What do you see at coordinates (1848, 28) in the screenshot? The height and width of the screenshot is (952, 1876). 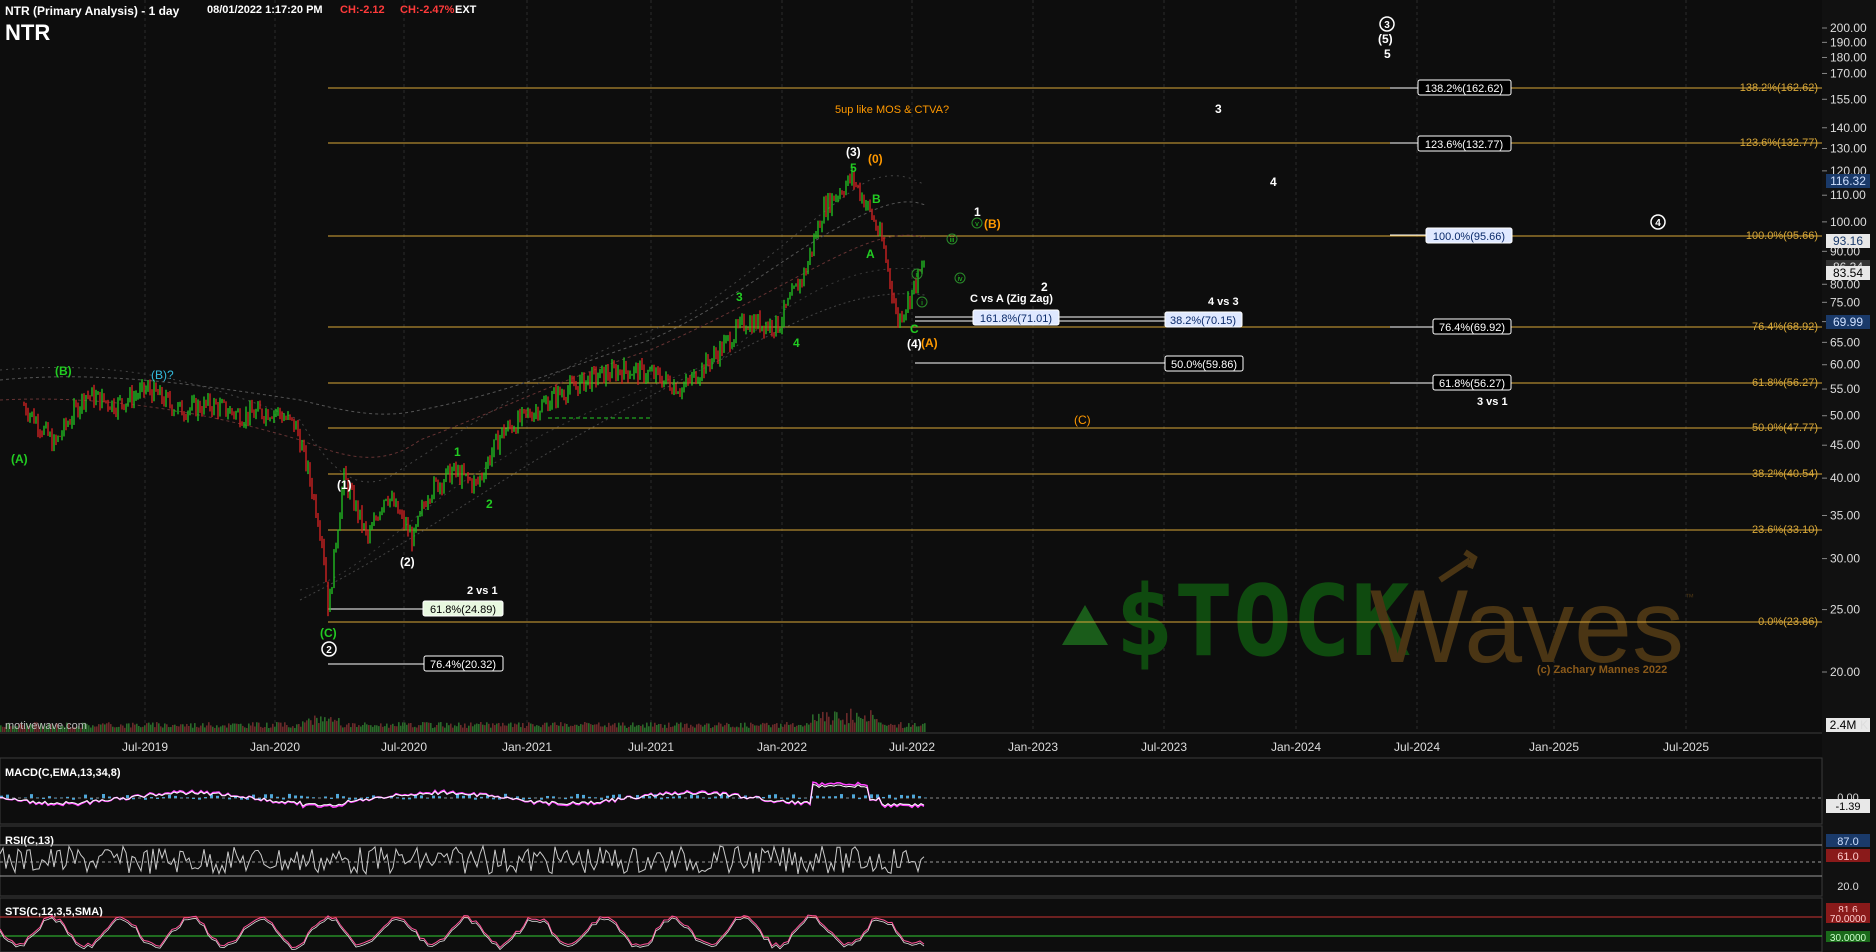 I see `price-axis-label: 200.00` at bounding box center [1848, 28].